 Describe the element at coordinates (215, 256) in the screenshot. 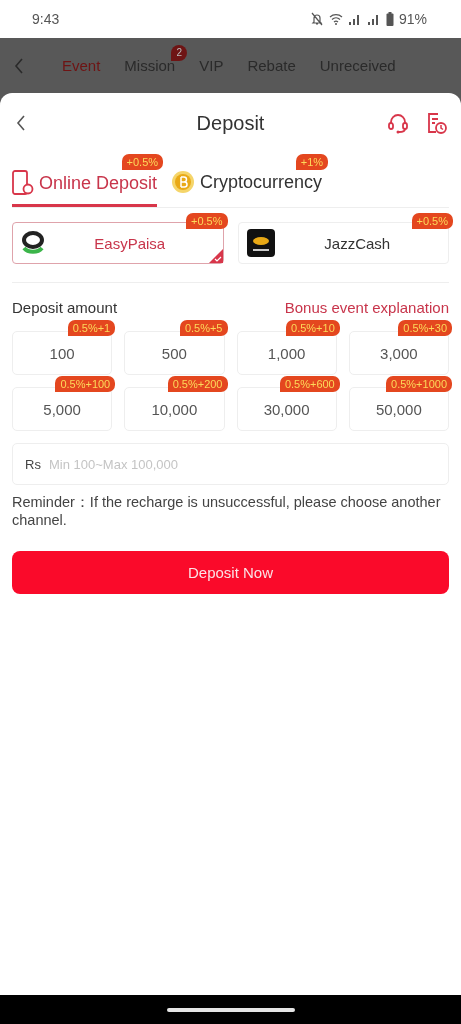

I see `check-corner-icon` at that location.